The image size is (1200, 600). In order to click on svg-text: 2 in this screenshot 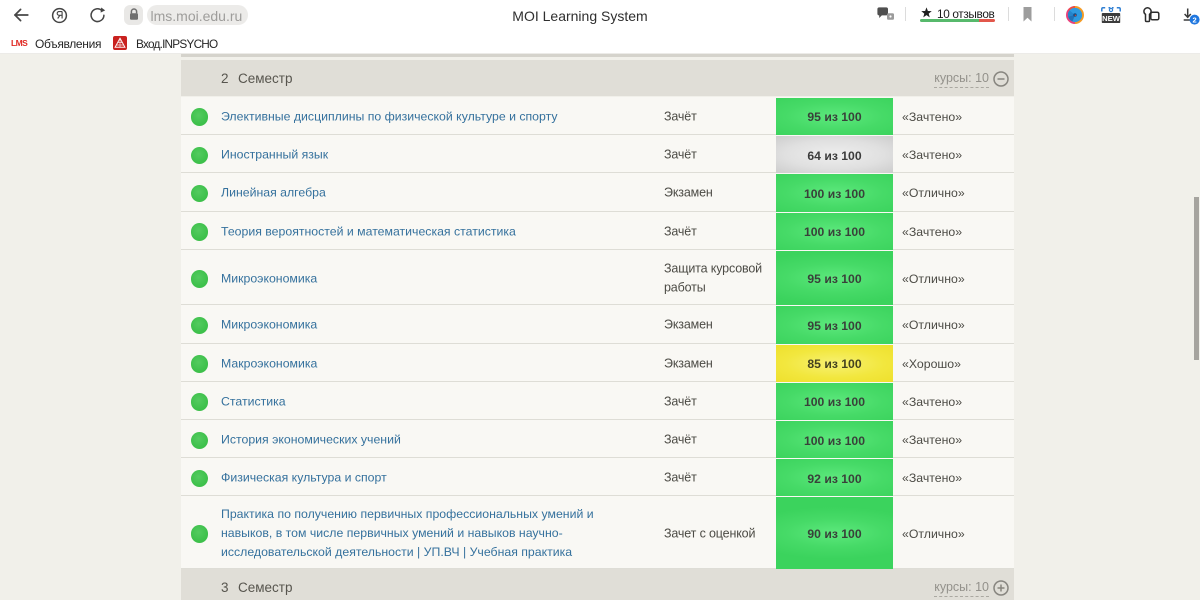, I will do `click(1195, 20)`.